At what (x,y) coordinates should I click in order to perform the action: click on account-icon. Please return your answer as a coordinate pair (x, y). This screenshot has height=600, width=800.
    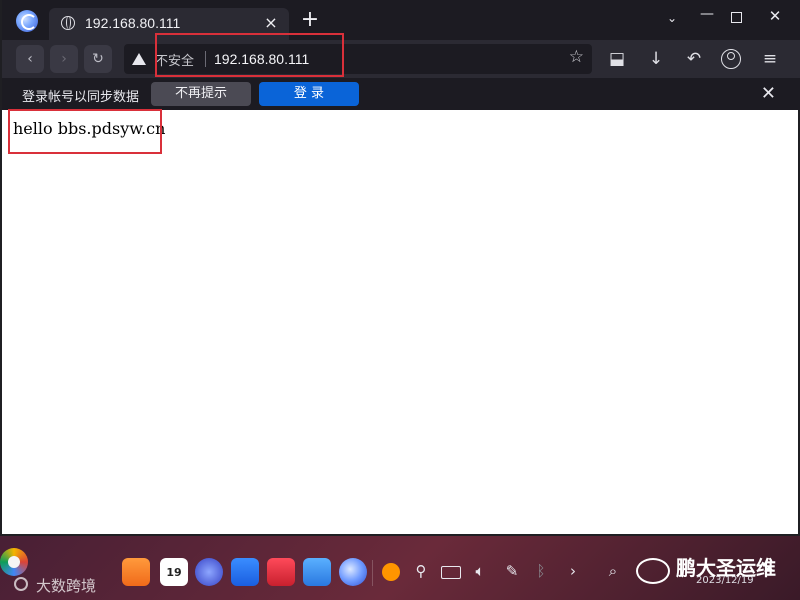
    Looking at the image, I should click on (731, 59).